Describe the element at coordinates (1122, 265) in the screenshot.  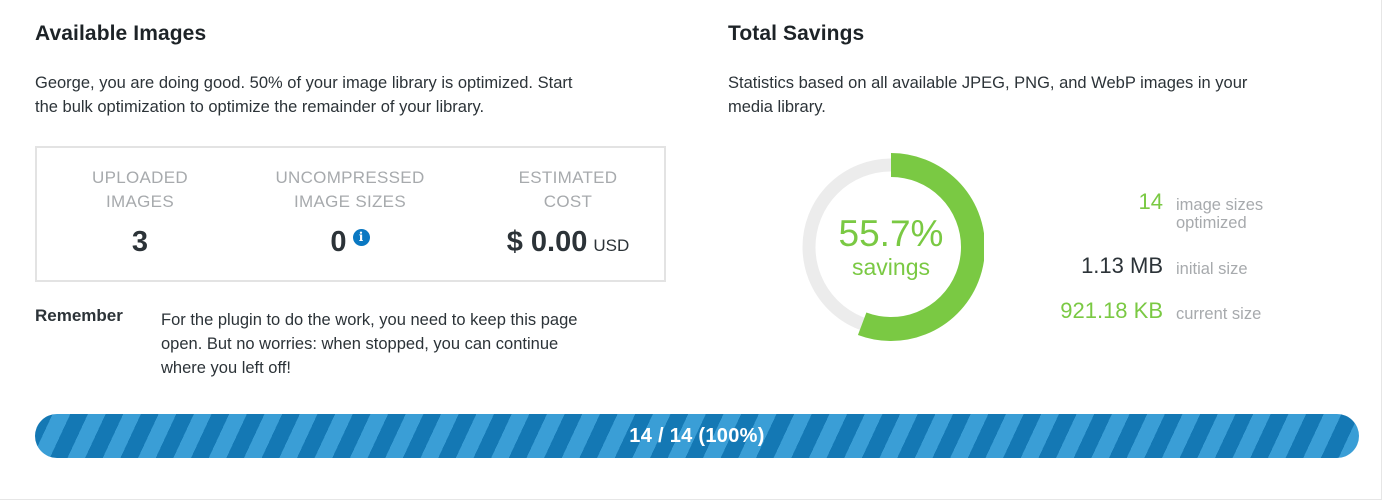
I see `initial-size-value: 1.13 MB` at that location.